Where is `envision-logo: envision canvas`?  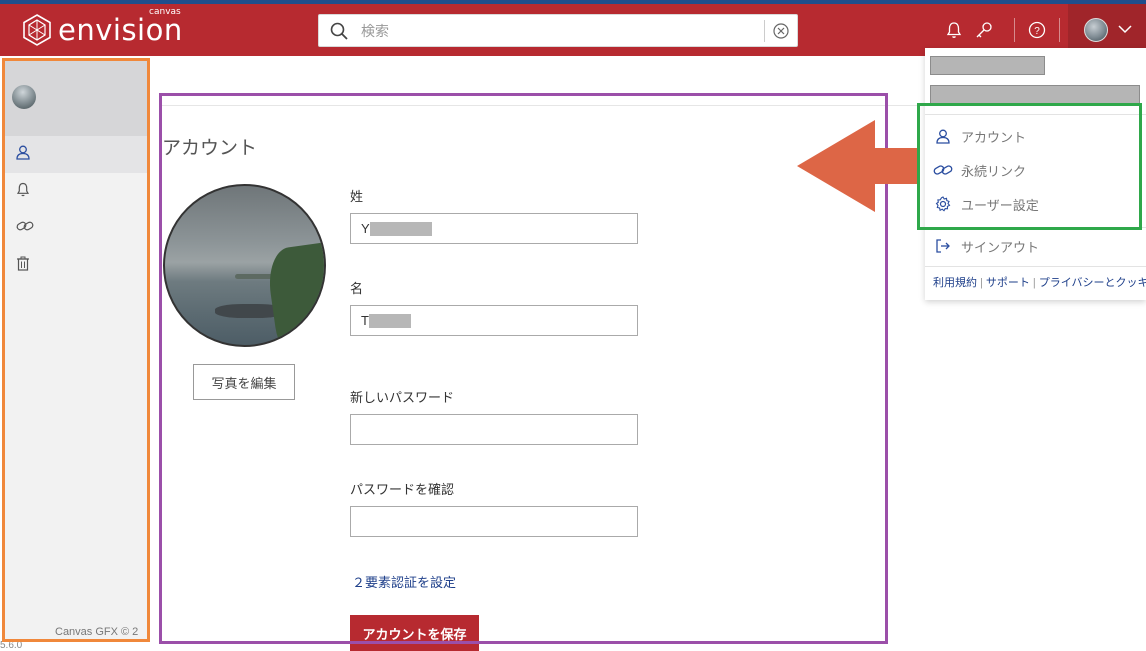 envision-logo: envision canvas is located at coordinates (102, 27).